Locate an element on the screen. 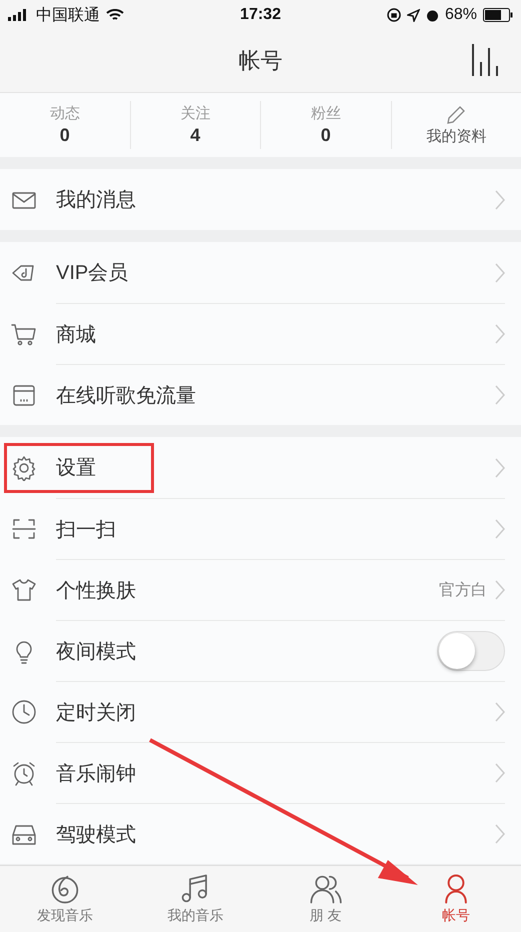  row-label: 在线听歌免流量 is located at coordinates (126, 396).